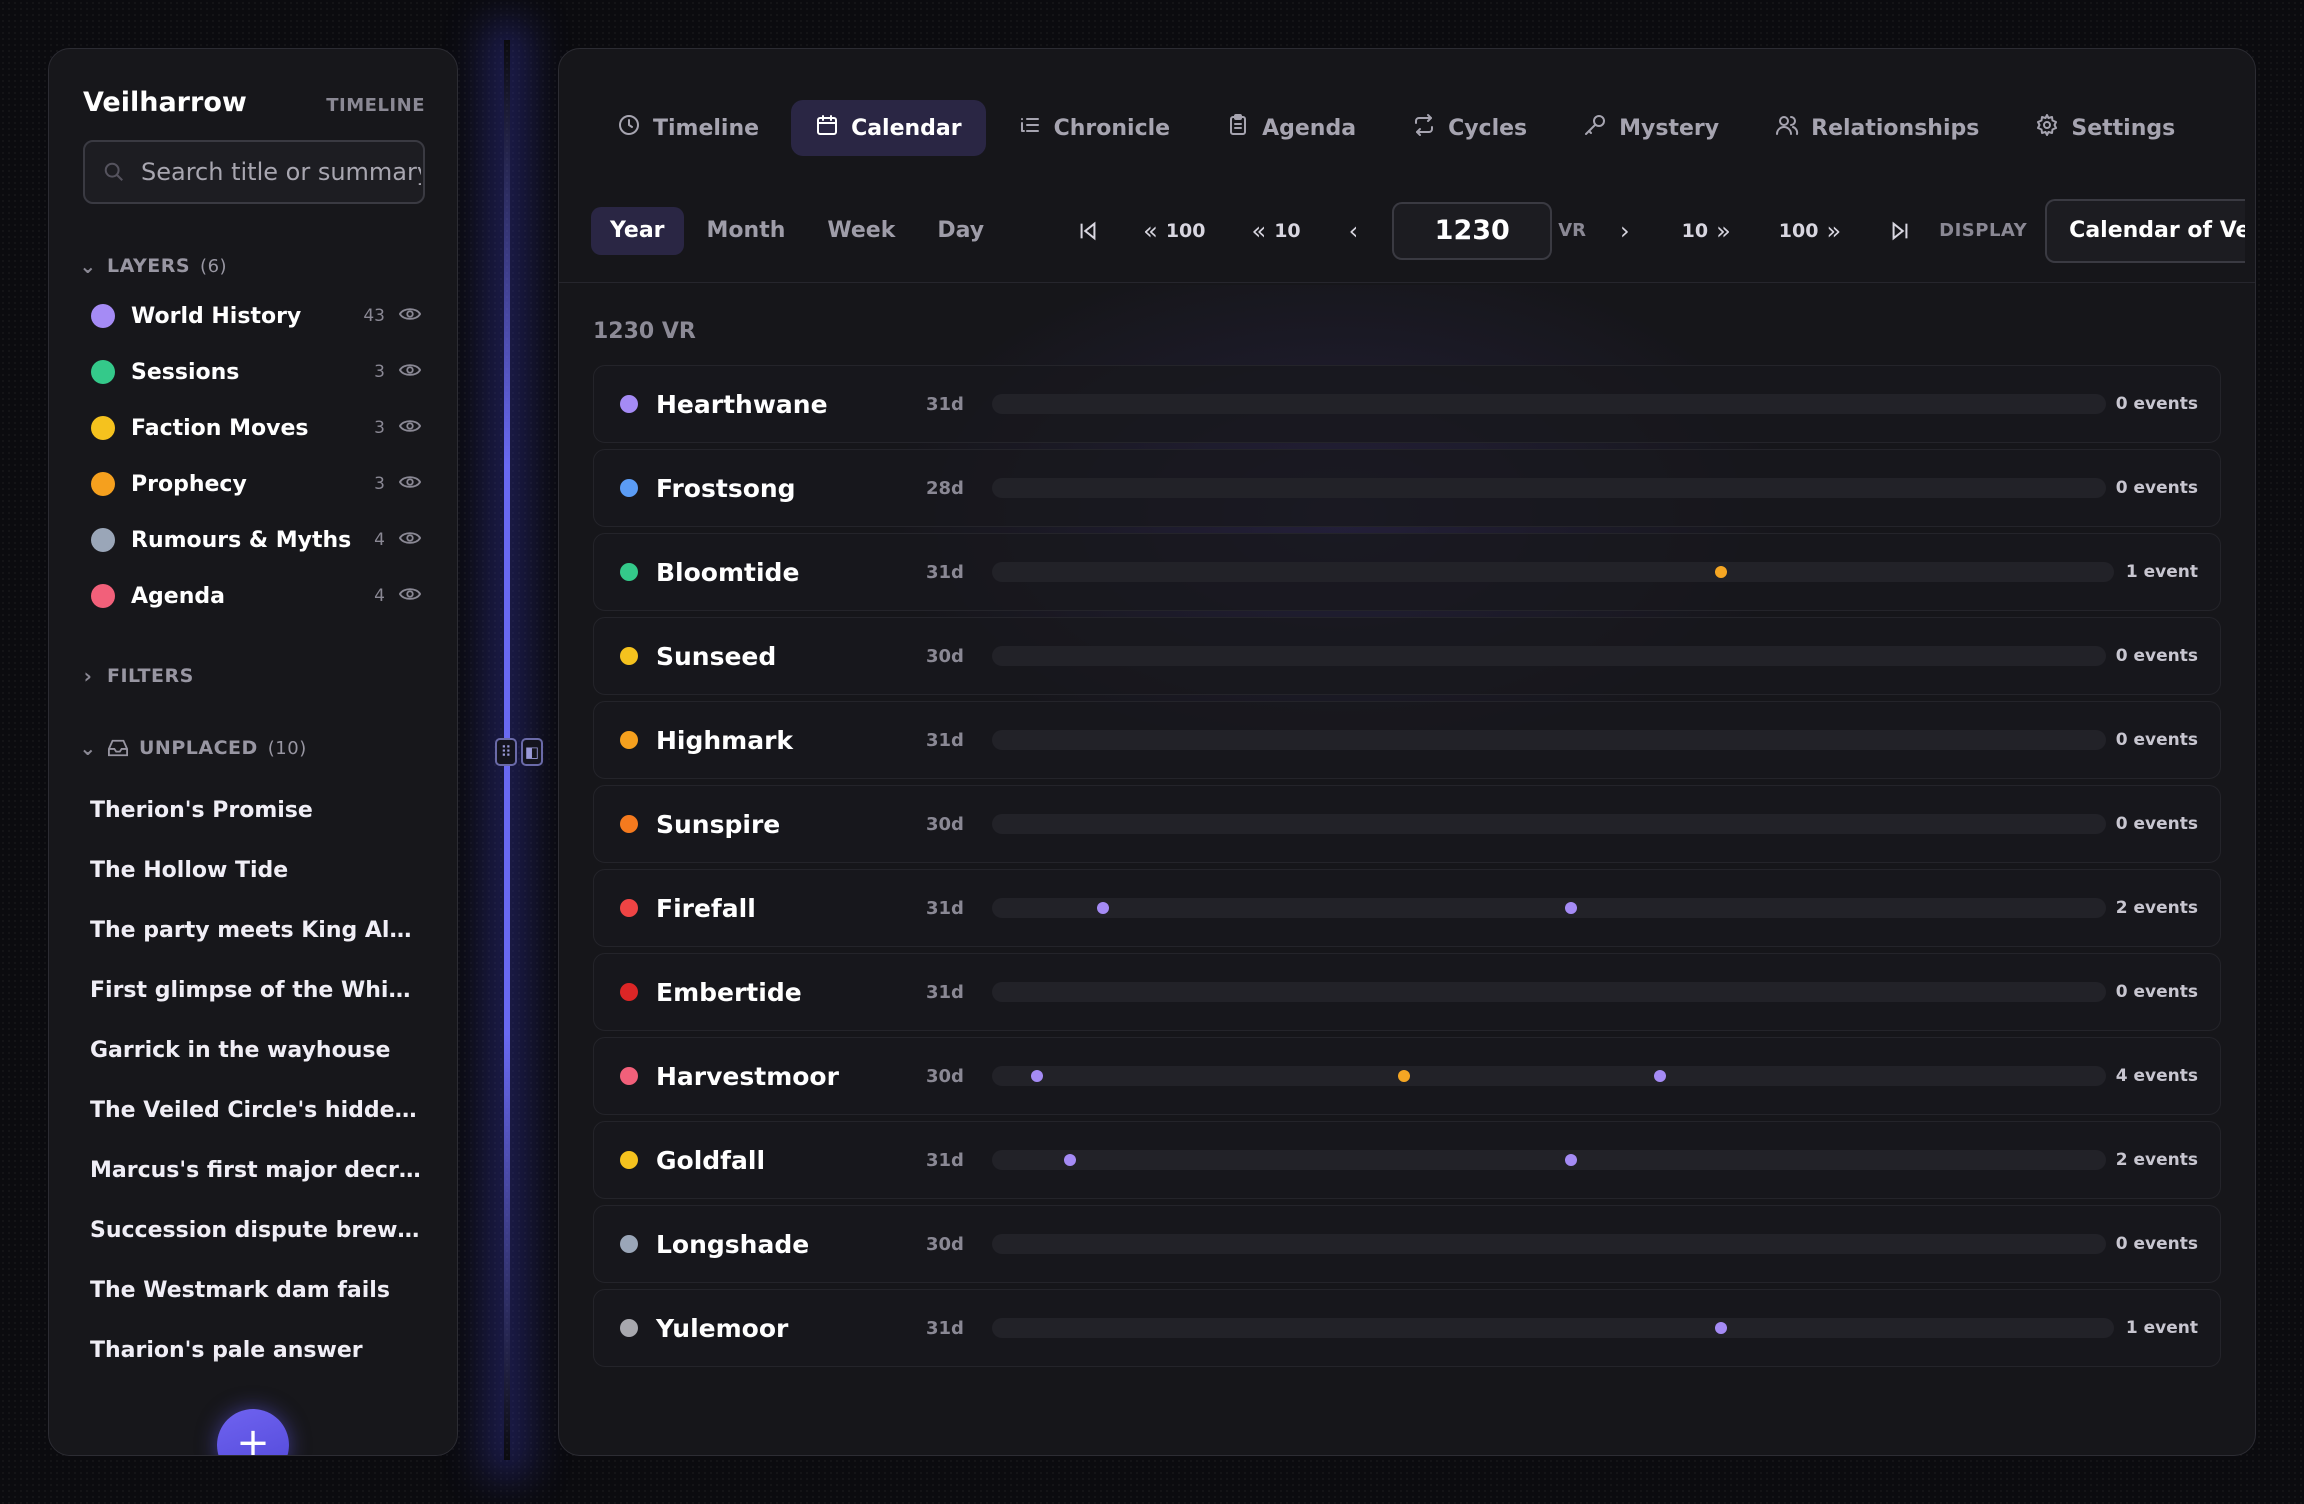 This screenshot has width=2304, height=1504. Describe the element at coordinates (253, 596) in the screenshot. I see `layer-item-agenda: Agenda 4` at that location.